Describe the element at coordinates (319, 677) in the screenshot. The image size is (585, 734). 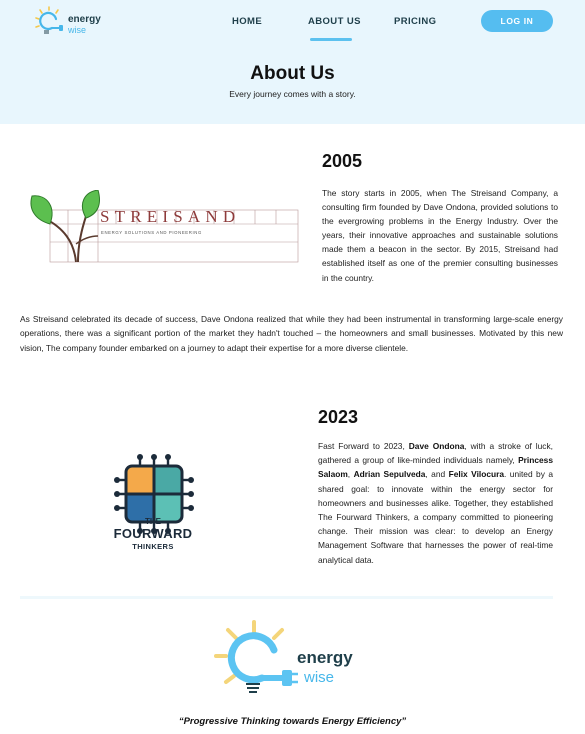
I see `footer-brand-line2: wise` at that location.